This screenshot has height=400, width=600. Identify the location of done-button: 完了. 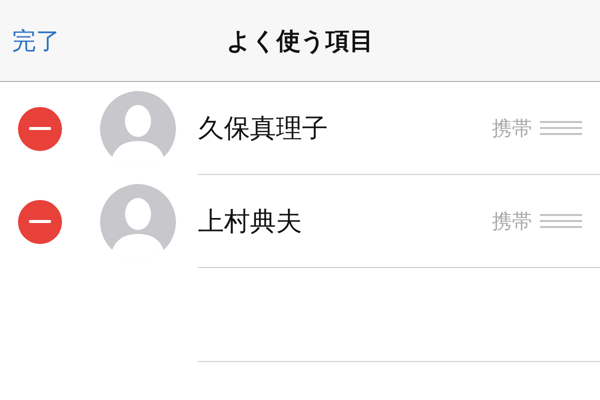
(36, 40).